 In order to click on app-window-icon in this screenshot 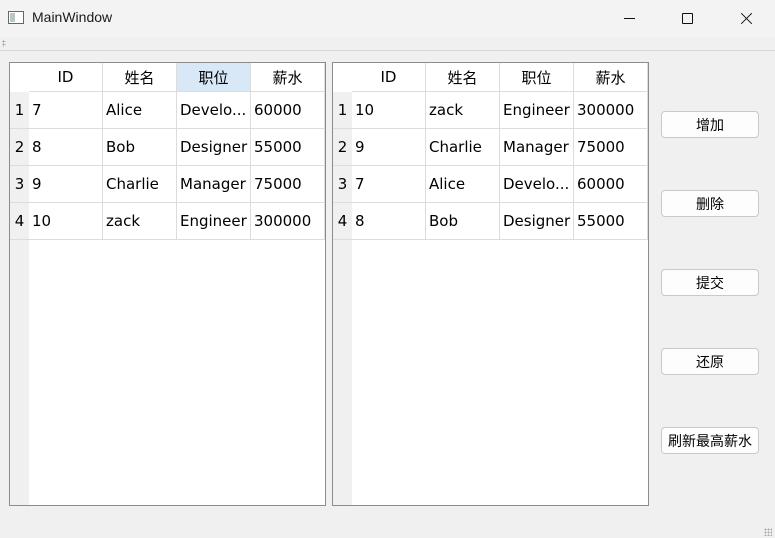, I will do `click(16, 17)`.